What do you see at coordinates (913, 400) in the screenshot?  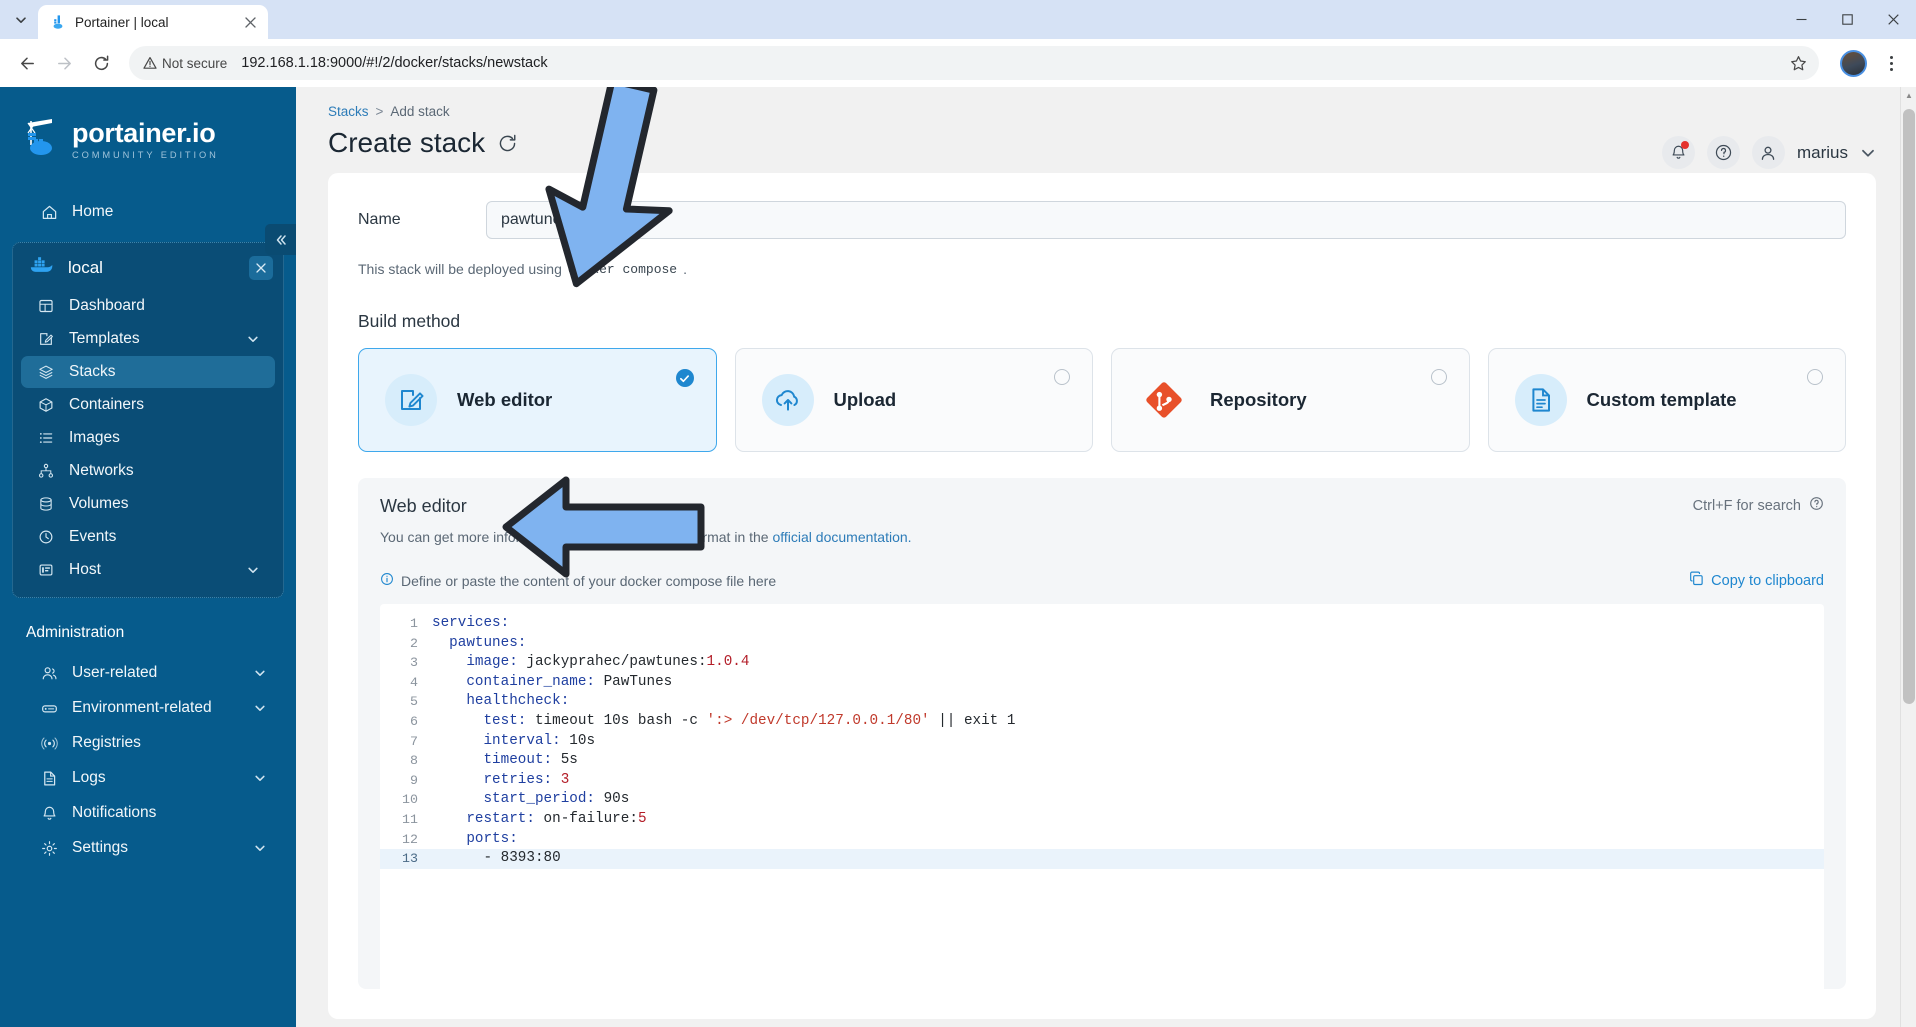 I see `upload-method-card: Upload` at bounding box center [913, 400].